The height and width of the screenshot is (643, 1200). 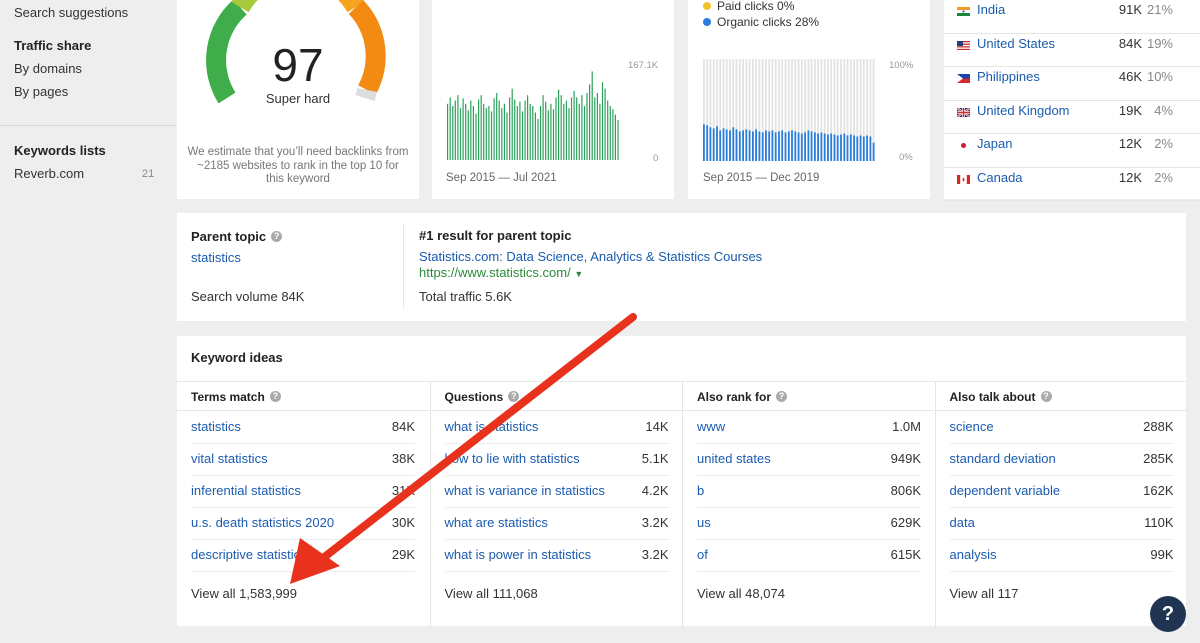 What do you see at coordinates (700, 490) in the screenshot?
I see `keyword-link: b` at bounding box center [700, 490].